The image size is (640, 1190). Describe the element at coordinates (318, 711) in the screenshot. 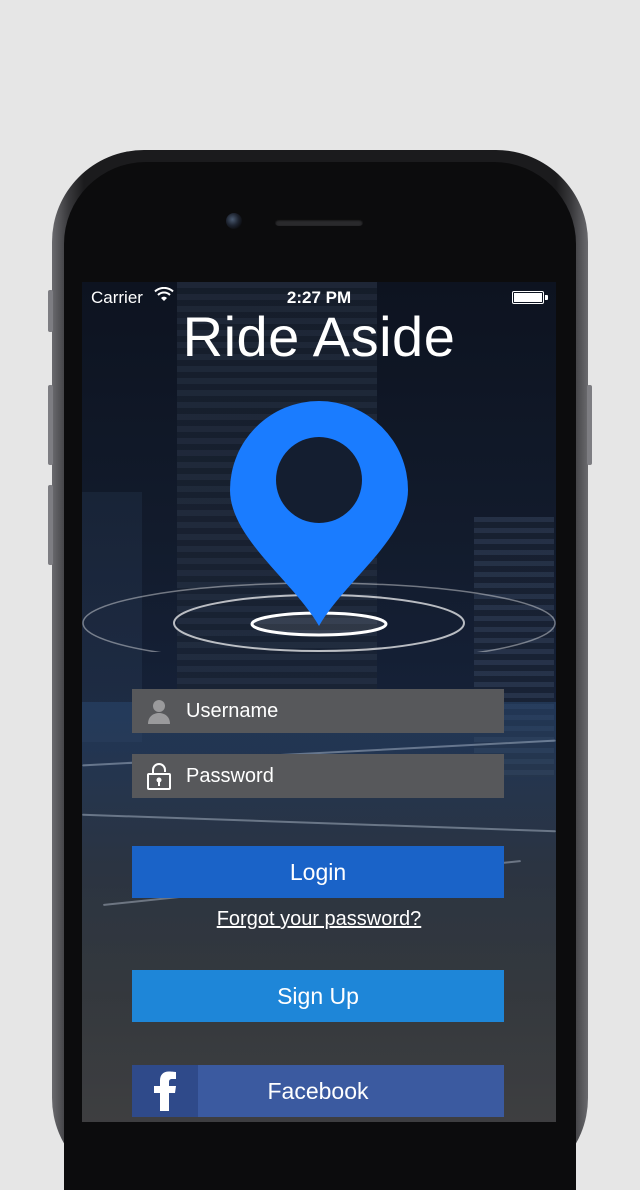

I see `username-field: Username` at that location.